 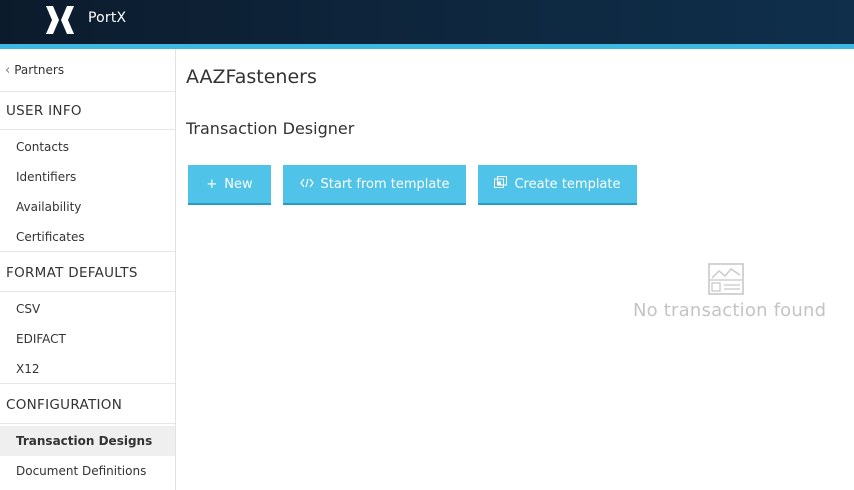 What do you see at coordinates (87, 471) in the screenshot?
I see `sidebar-item-document-definitions: Document Definitions` at bounding box center [87, 471].